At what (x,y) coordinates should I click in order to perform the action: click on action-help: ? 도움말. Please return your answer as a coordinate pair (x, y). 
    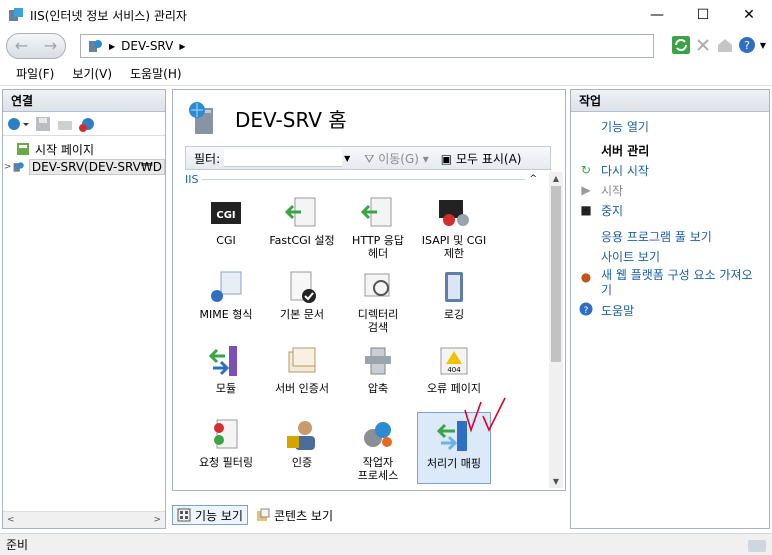
    Looking at the image, I should click on (670, 310).